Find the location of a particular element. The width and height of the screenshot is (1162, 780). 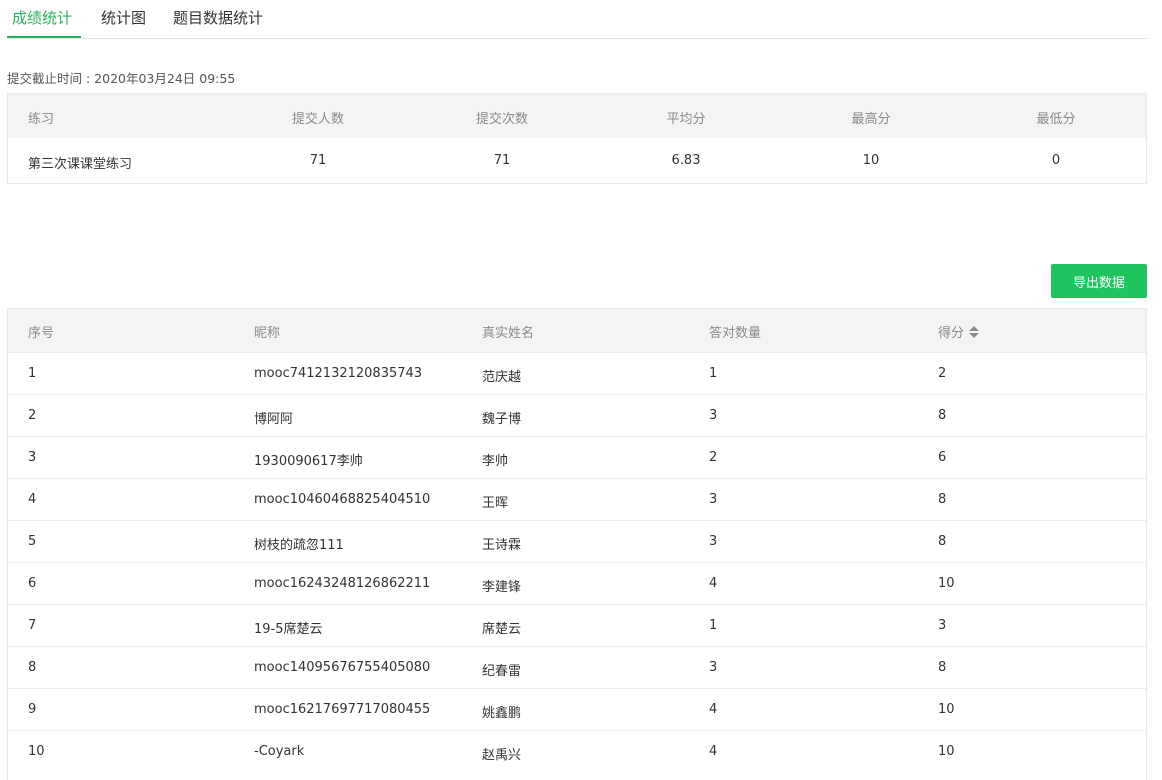

cell-index: 9 is located at coordinates (32, 709).